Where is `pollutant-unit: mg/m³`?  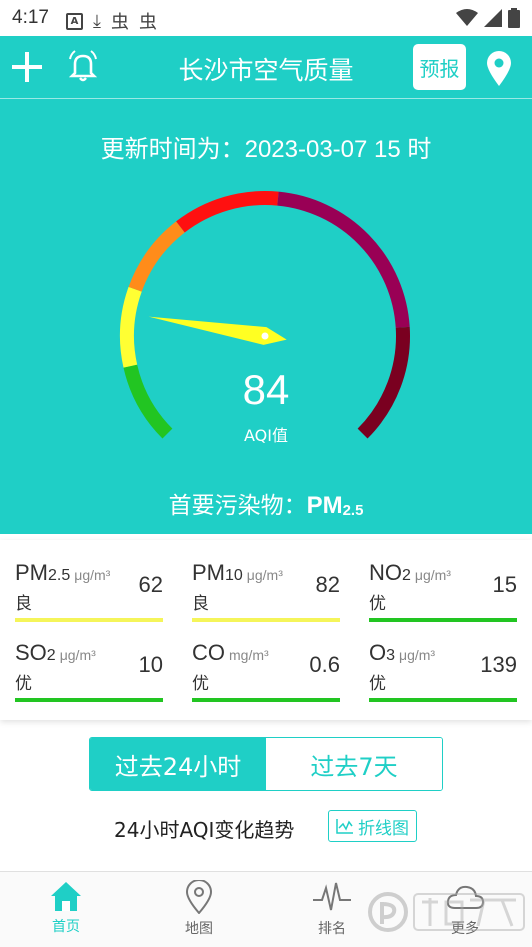
pollutant-unit: mg/m³ is located at coordinates (249, 655).